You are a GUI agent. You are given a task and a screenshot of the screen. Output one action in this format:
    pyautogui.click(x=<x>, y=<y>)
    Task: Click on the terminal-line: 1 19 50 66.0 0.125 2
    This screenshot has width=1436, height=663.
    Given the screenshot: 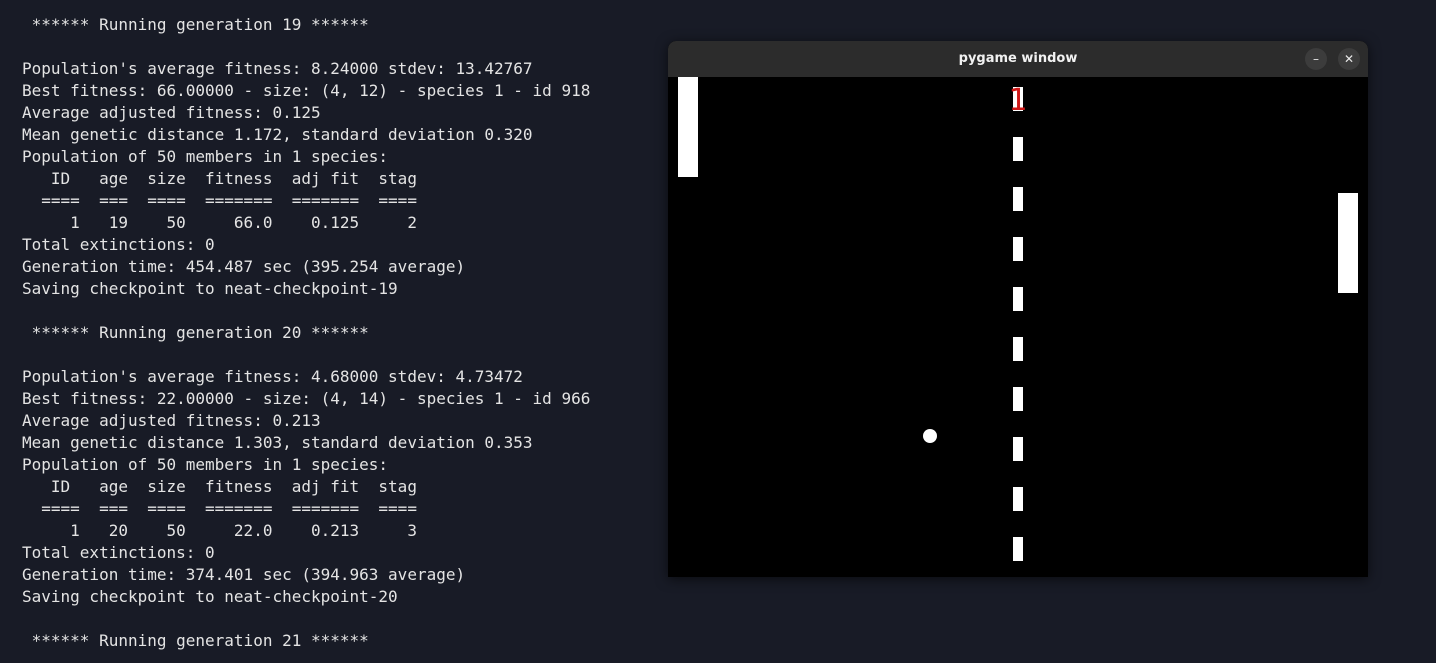 What is the action you would take?
    pyautogui.click(x=219, y=222)
    